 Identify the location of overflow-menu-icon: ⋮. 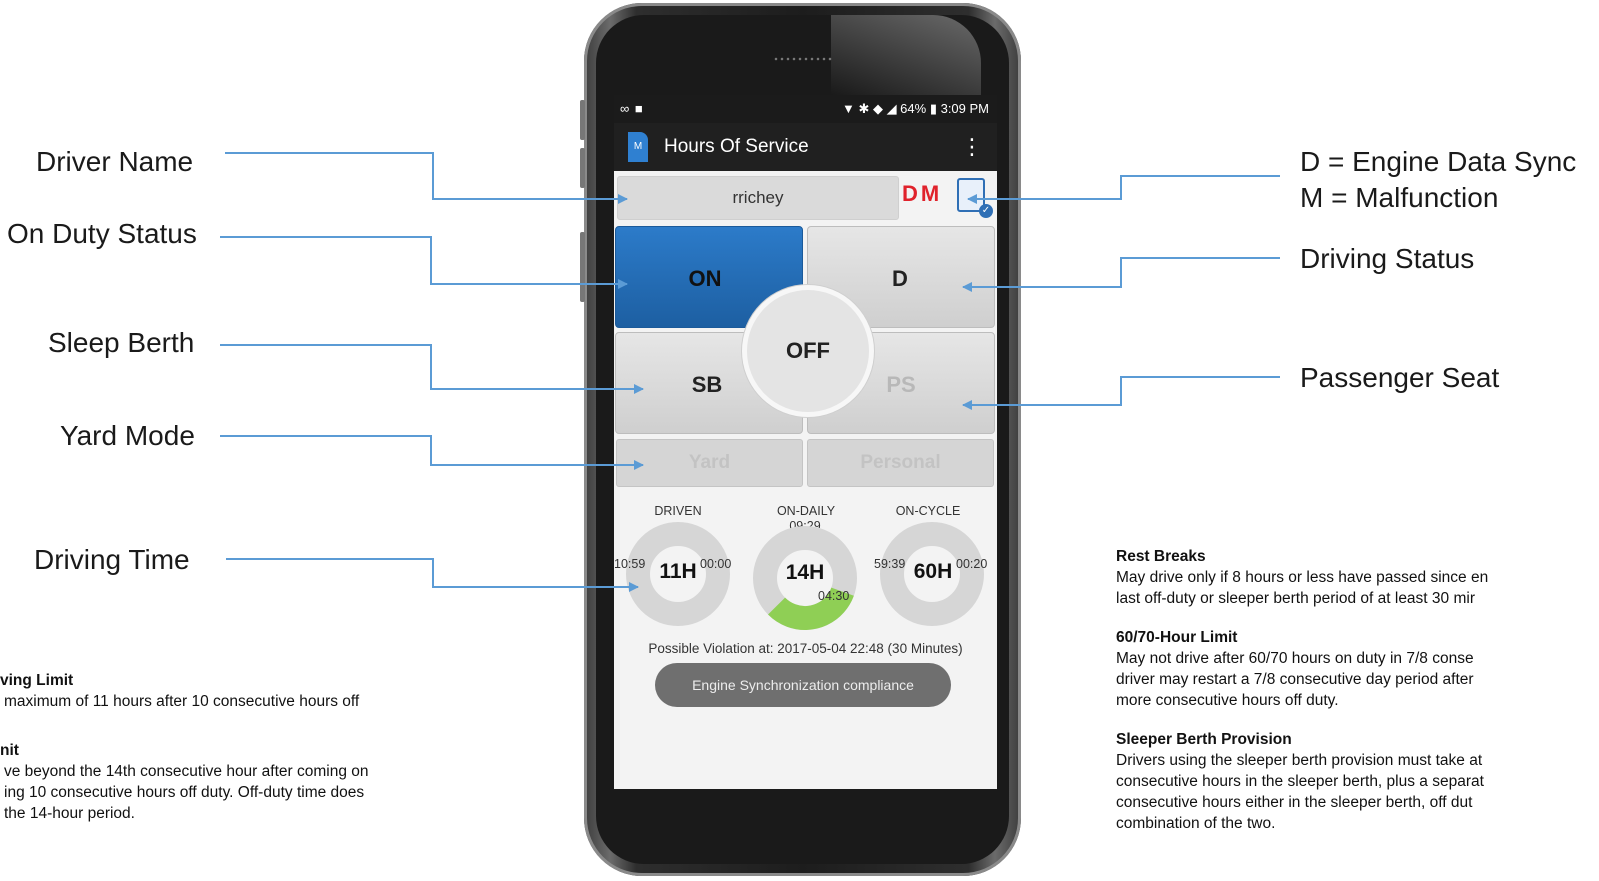
(972, 147).